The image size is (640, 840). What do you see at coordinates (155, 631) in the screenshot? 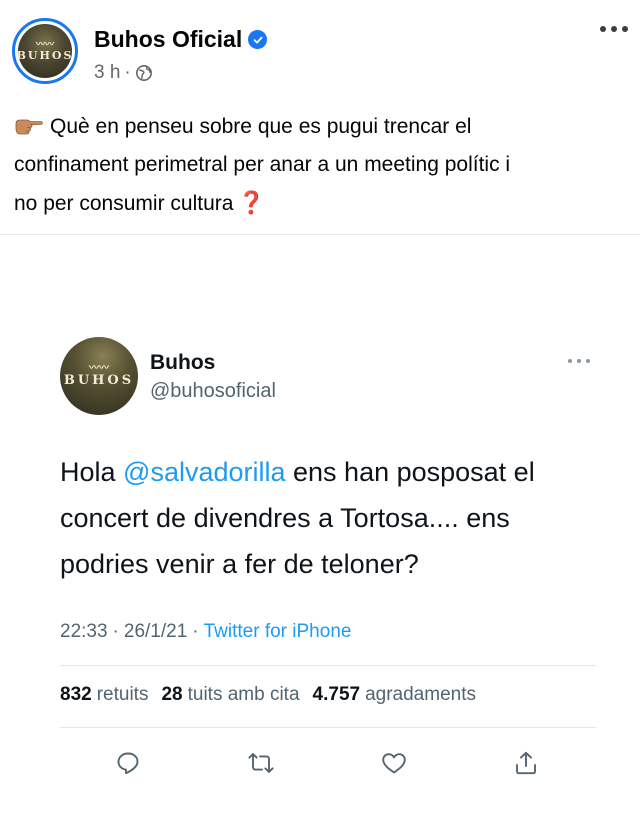
I see `tweet-date: 26/1/21` at bounding box center [155, 631].